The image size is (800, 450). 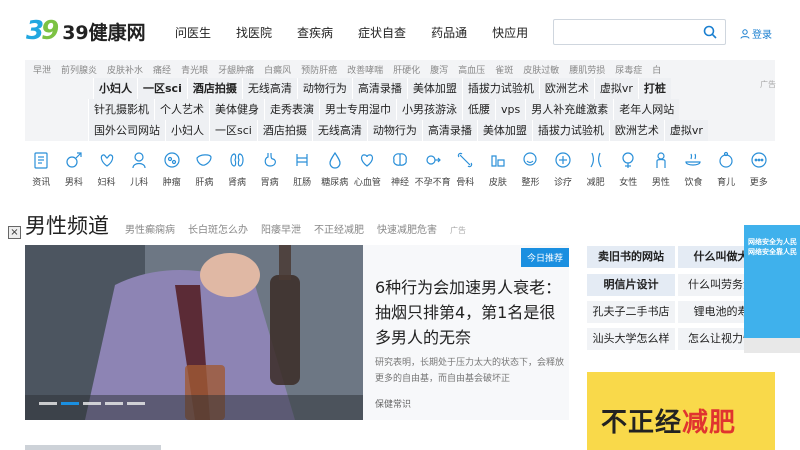 I want to click on ad-keyword: 美体健身, so click(x=236, y=109).